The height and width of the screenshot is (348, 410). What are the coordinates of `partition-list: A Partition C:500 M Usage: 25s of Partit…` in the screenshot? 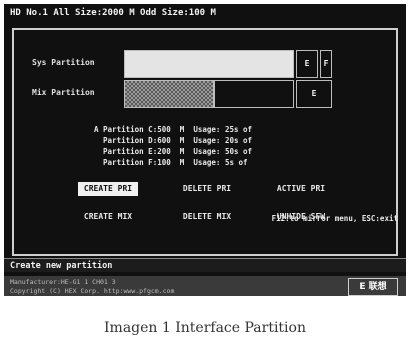 It's located at (219, 146).